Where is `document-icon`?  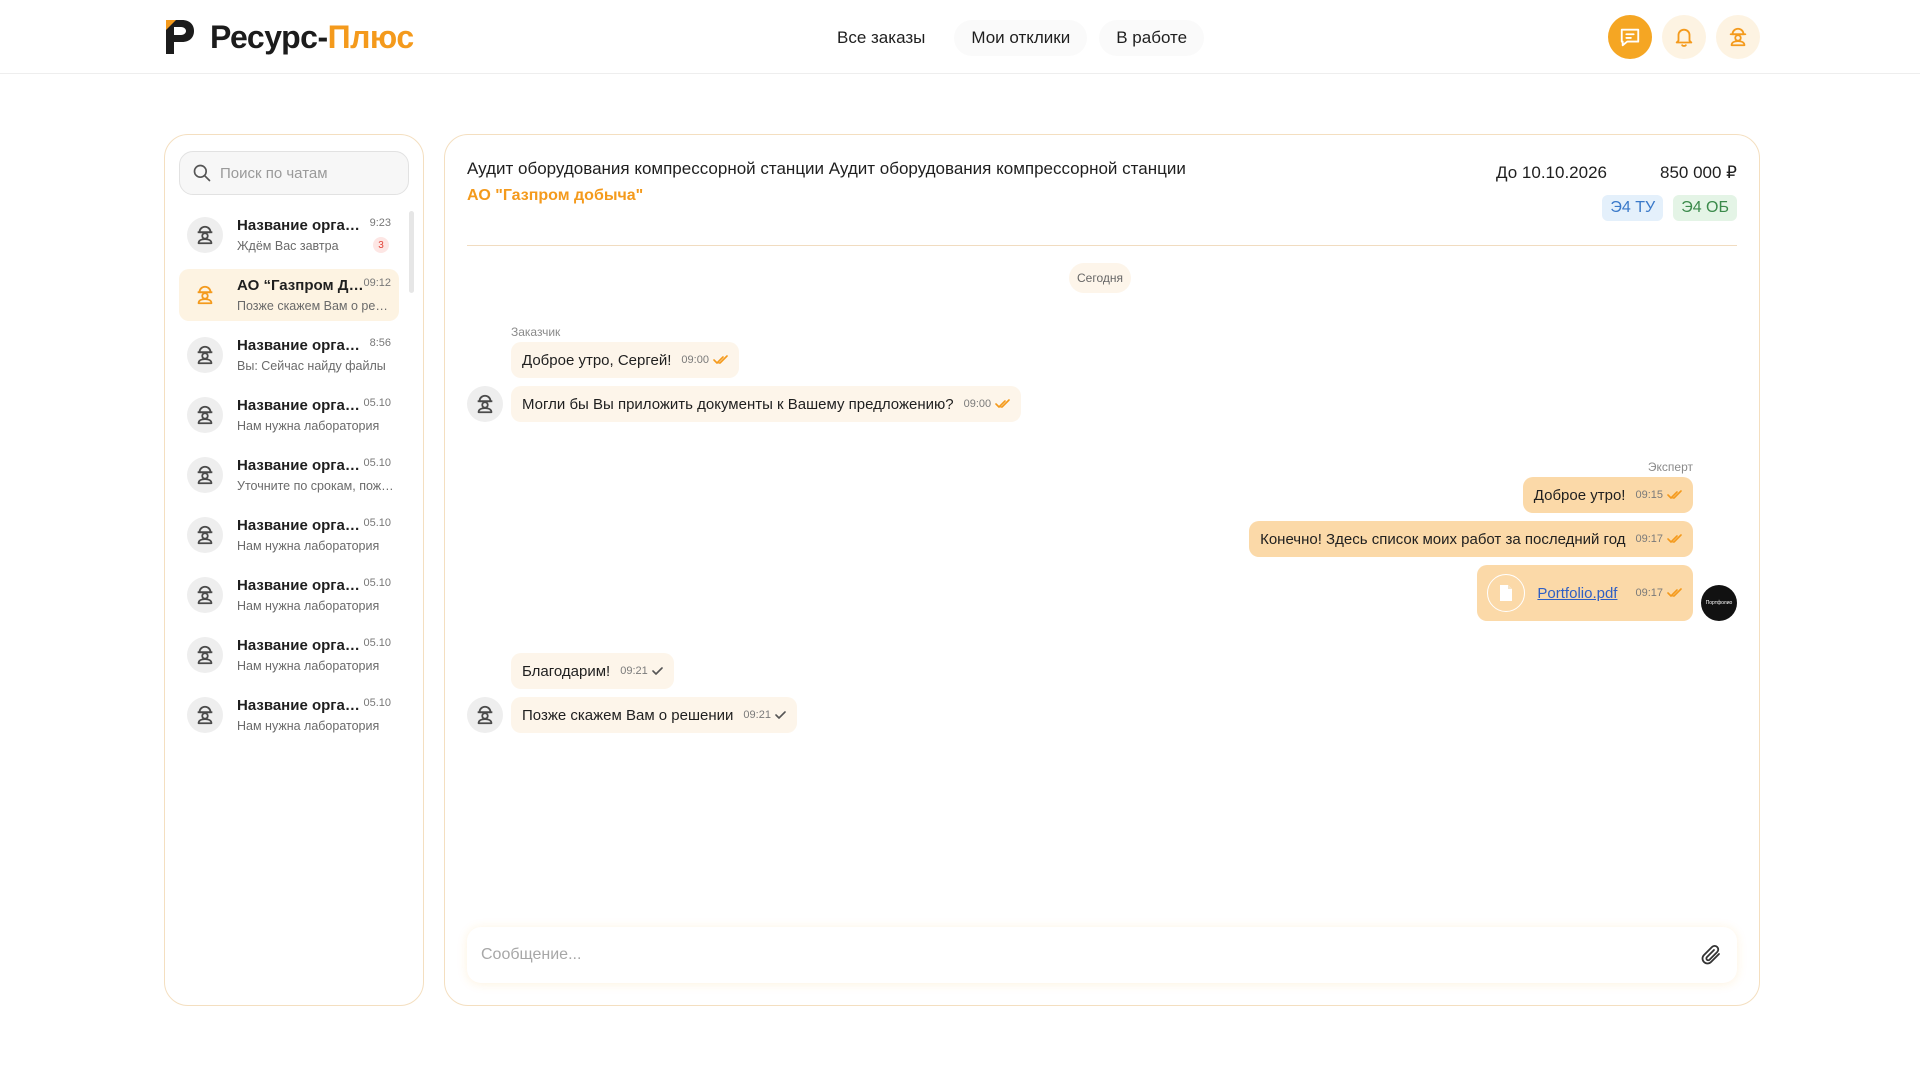
document-icon is located at coordinates (1506, 593).